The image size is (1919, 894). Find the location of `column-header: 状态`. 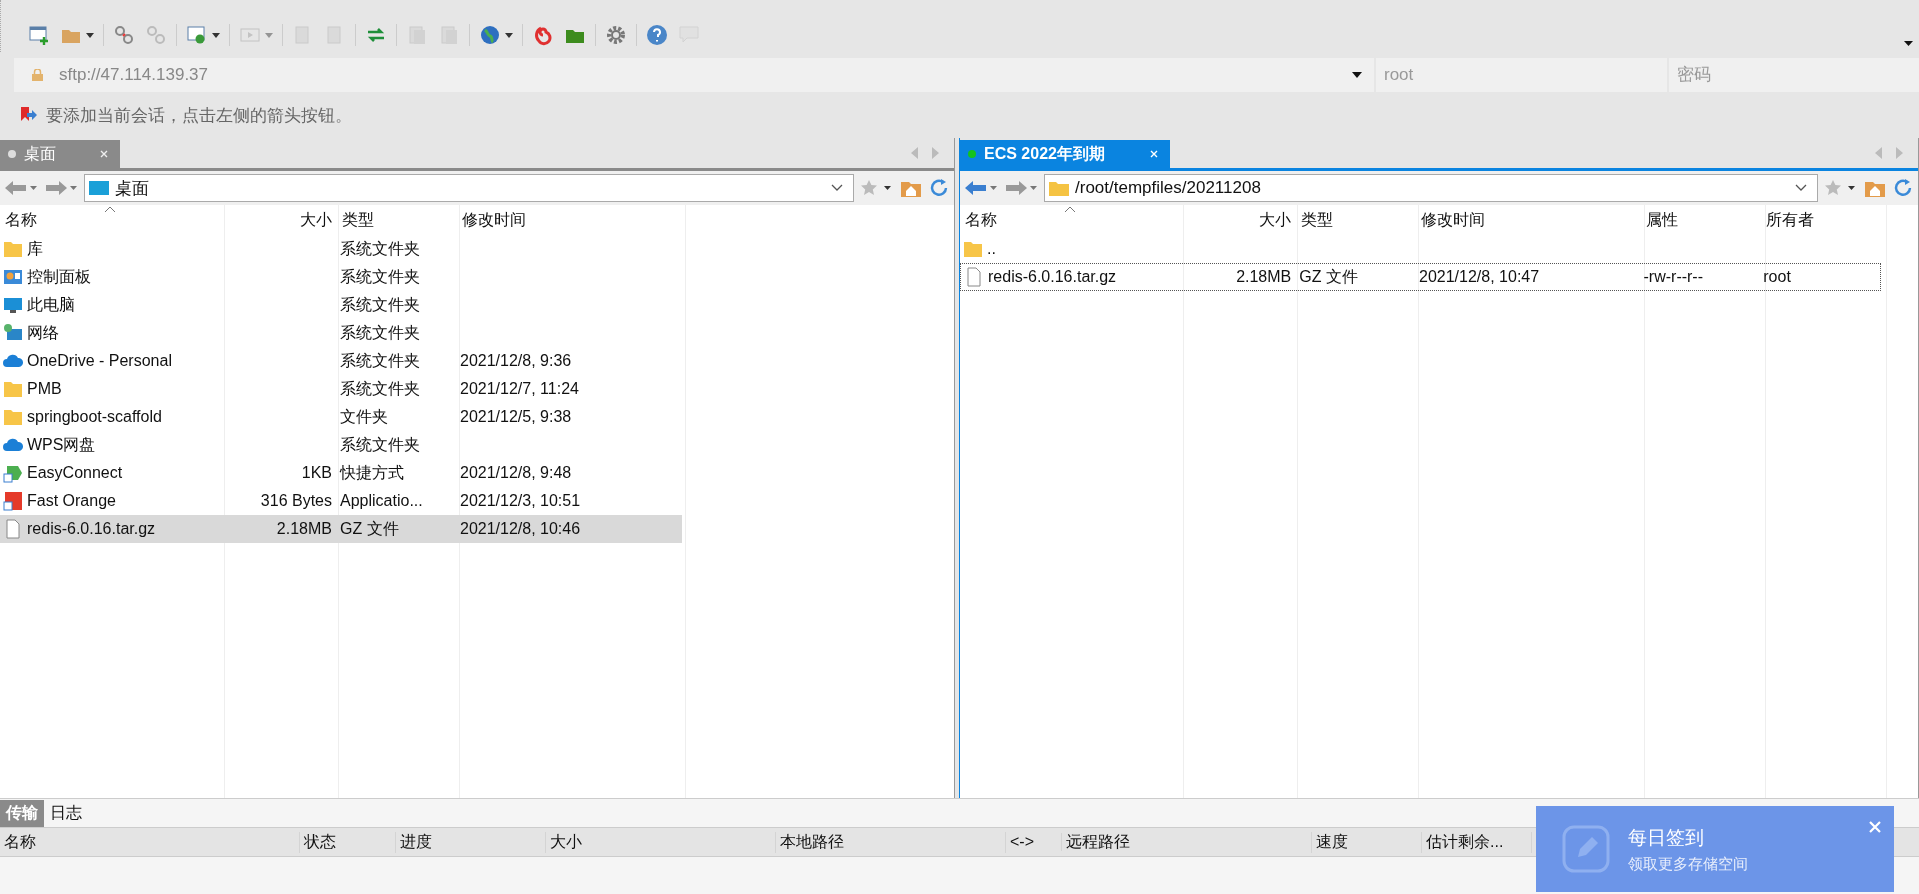

column-header: 状态 is located at coordinates (348, 842).